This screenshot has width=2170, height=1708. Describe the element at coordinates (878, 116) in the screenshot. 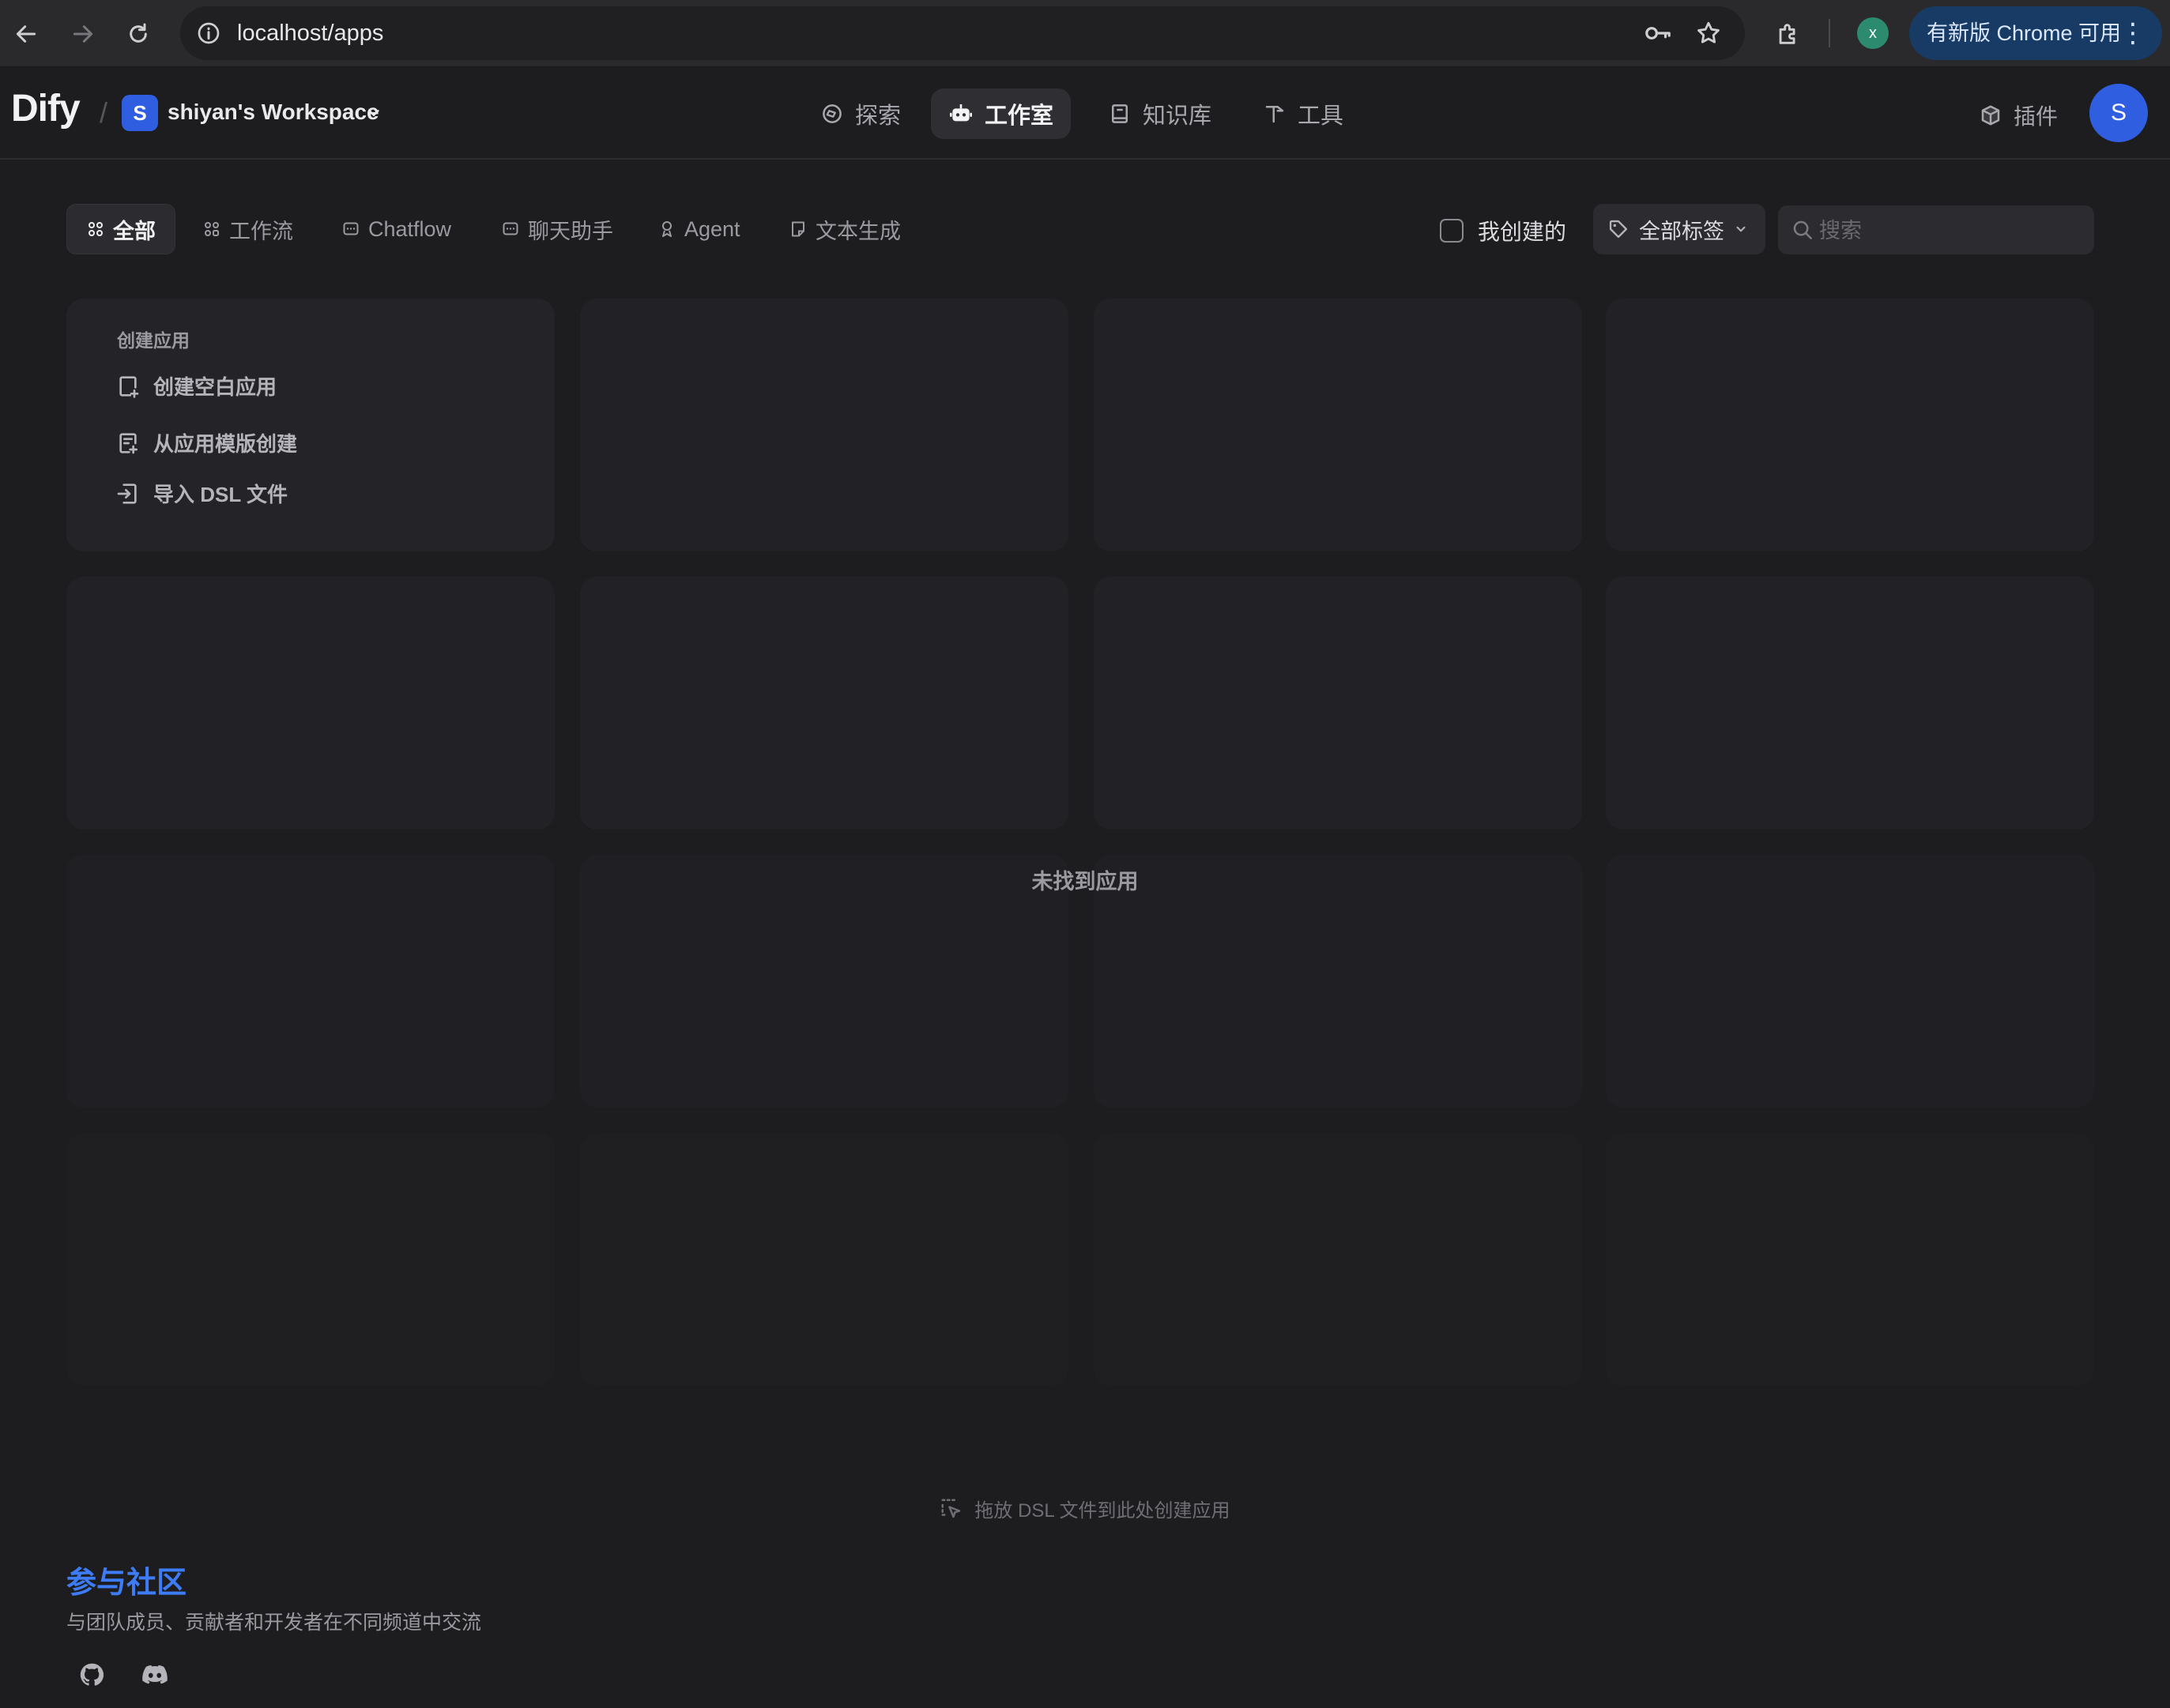

I see `nav-explore-label: 探索` at that location.